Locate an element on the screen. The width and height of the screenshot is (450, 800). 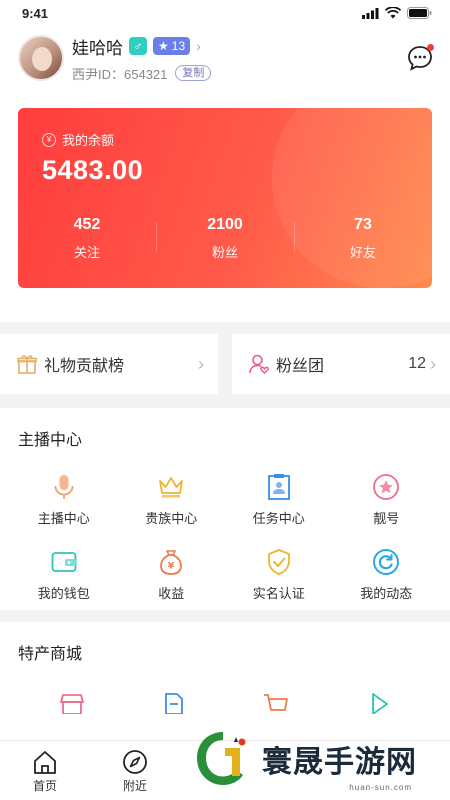
grid-item-label: 我的动态 is located at coordinates (386, 593).